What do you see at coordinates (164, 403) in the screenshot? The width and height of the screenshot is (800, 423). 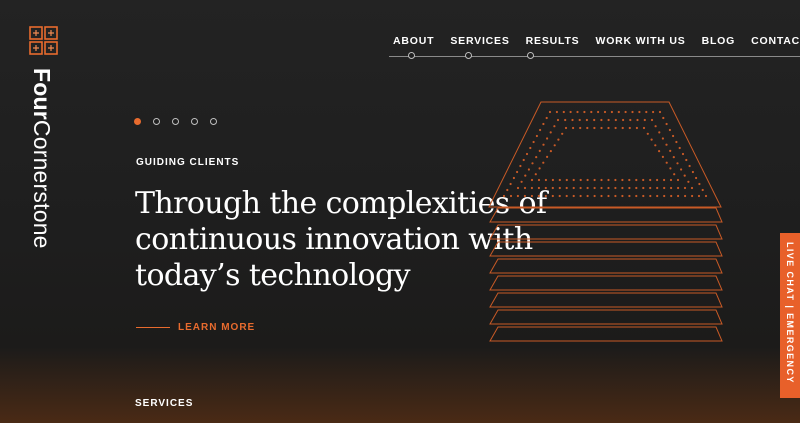 I see `services-section-label: SERVICES` at bounding box center [164, 403].